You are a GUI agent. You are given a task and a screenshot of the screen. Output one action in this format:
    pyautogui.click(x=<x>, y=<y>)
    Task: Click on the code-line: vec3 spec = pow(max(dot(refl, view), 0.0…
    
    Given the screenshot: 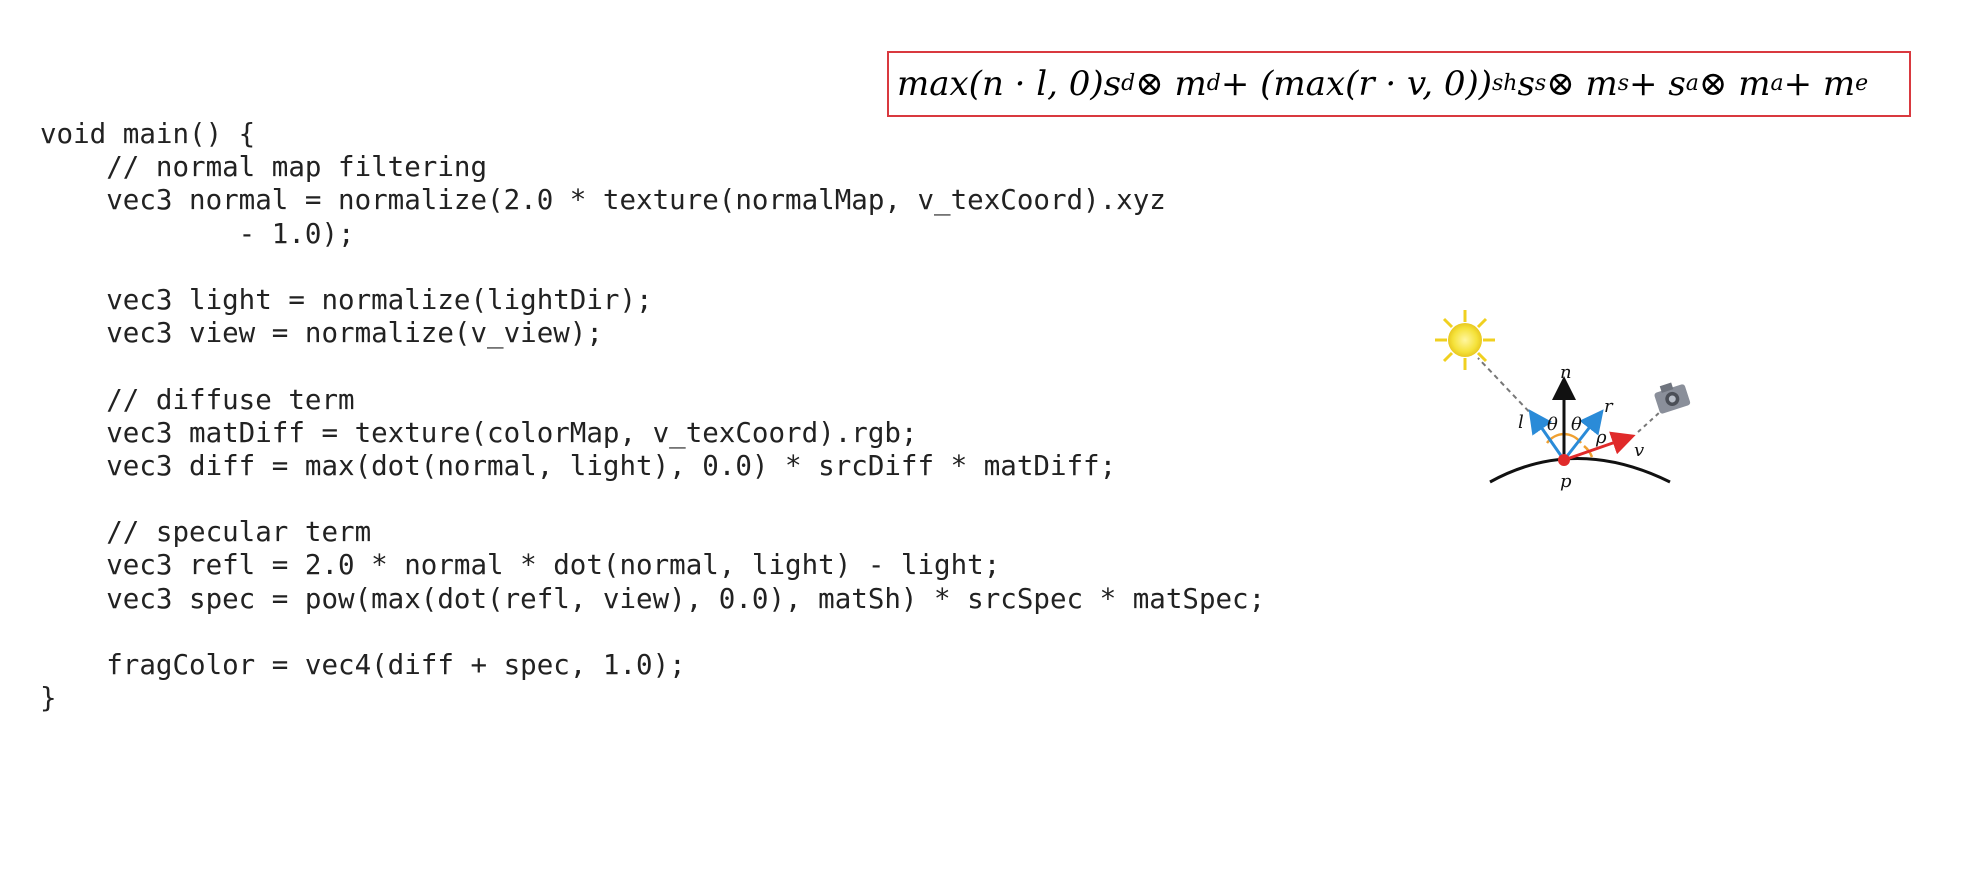 What is the action you would take?
    pyautogui.click(x=653, y=598)
    